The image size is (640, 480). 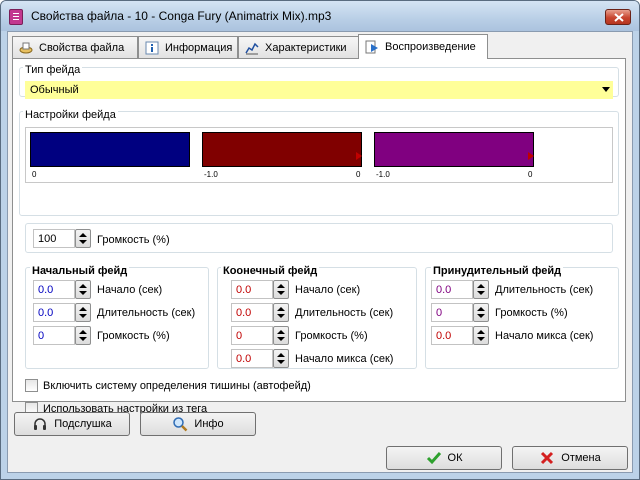 I want to click on fade-out-volume-spin-button, so click(x=281, y=335).